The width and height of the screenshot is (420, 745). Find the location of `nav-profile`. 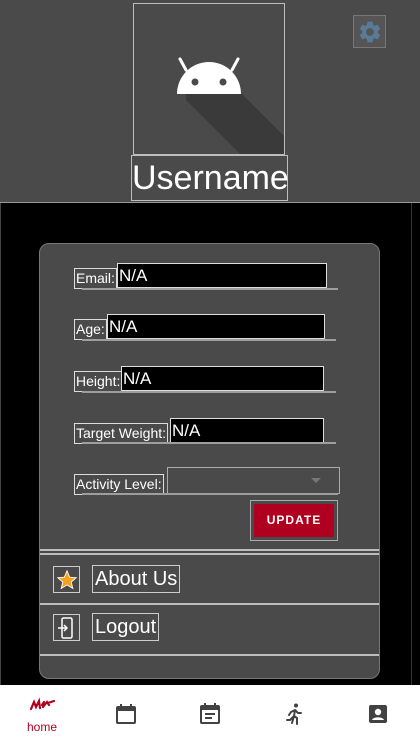

nav-profile is located at coordinates (378, 715).